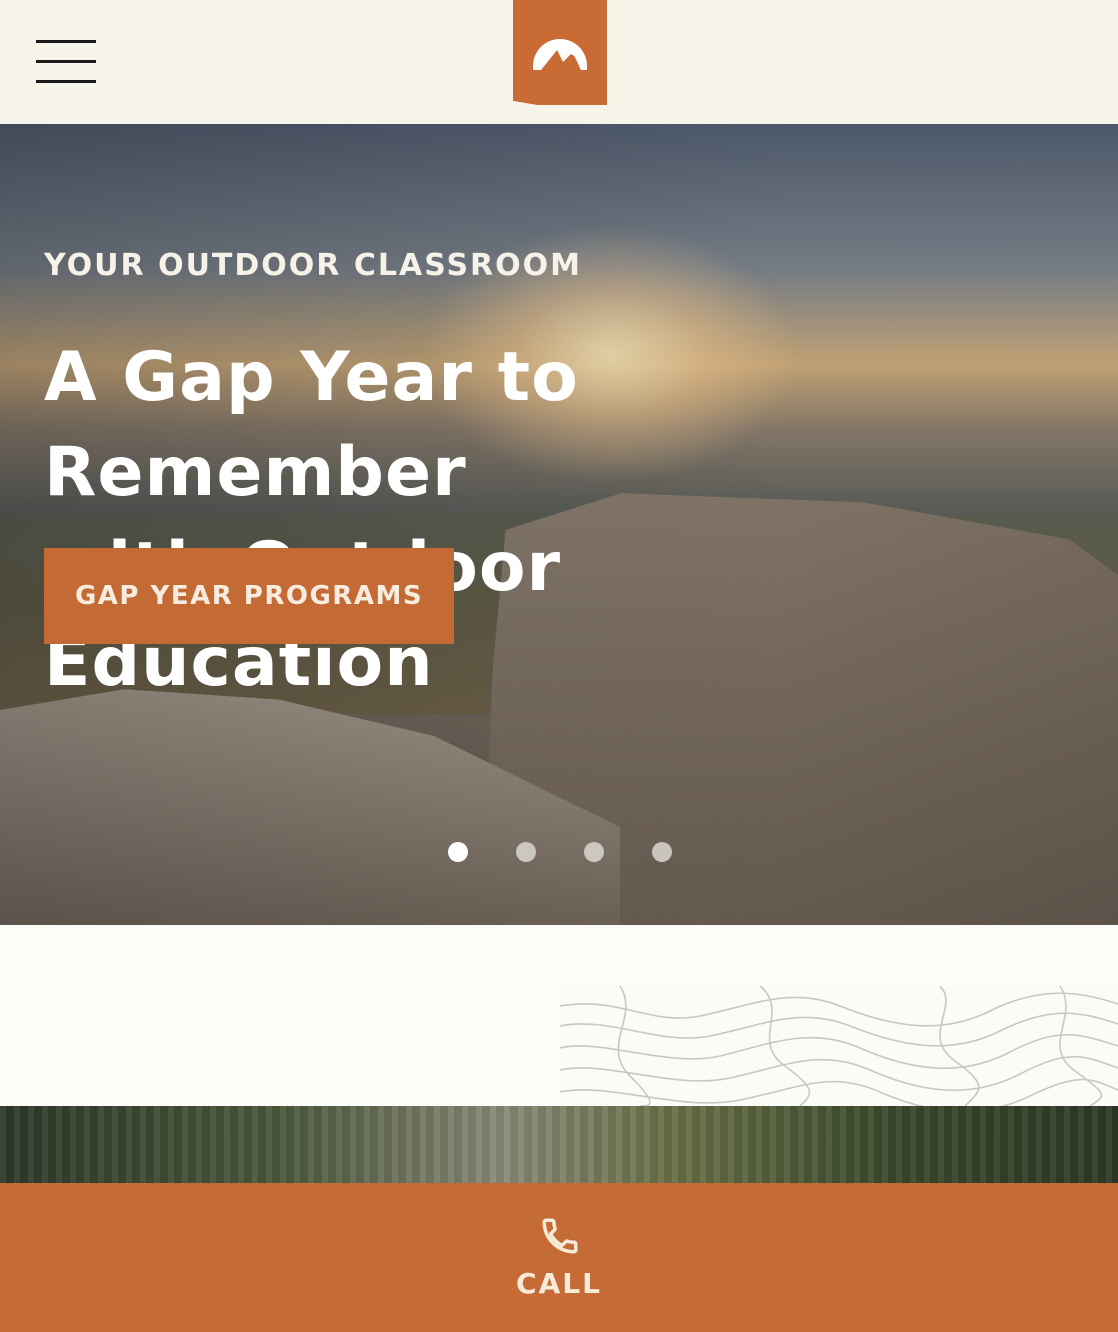  What do you see at coordinates (559, 1283) in the screenshot?
I see `call-label: CALL` at bounding box center [559, 1283].